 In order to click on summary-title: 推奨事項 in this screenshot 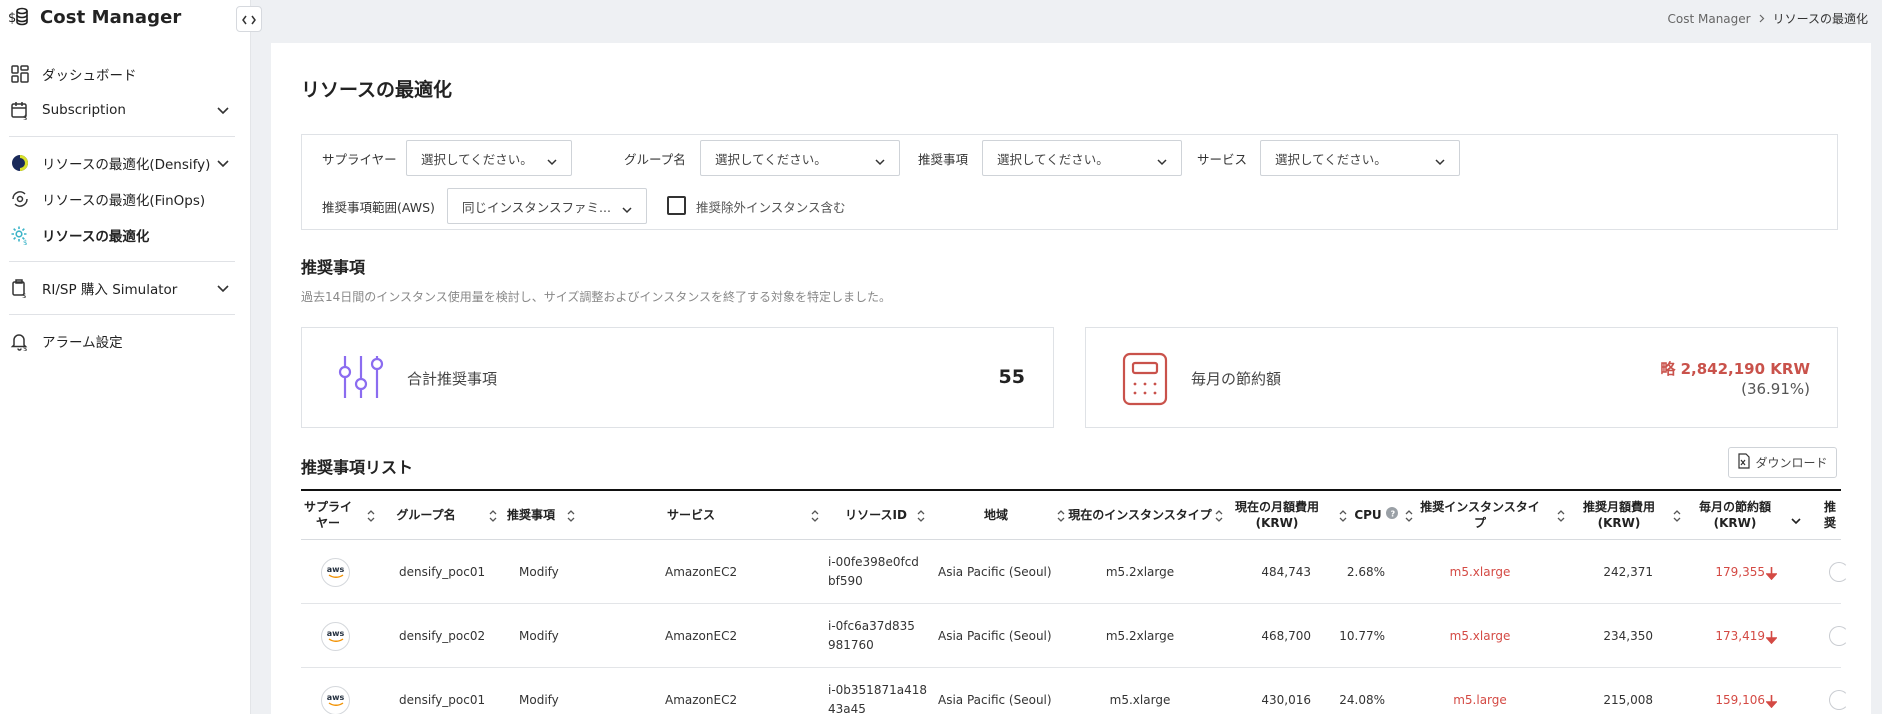, I will do `click(333, 267)`.